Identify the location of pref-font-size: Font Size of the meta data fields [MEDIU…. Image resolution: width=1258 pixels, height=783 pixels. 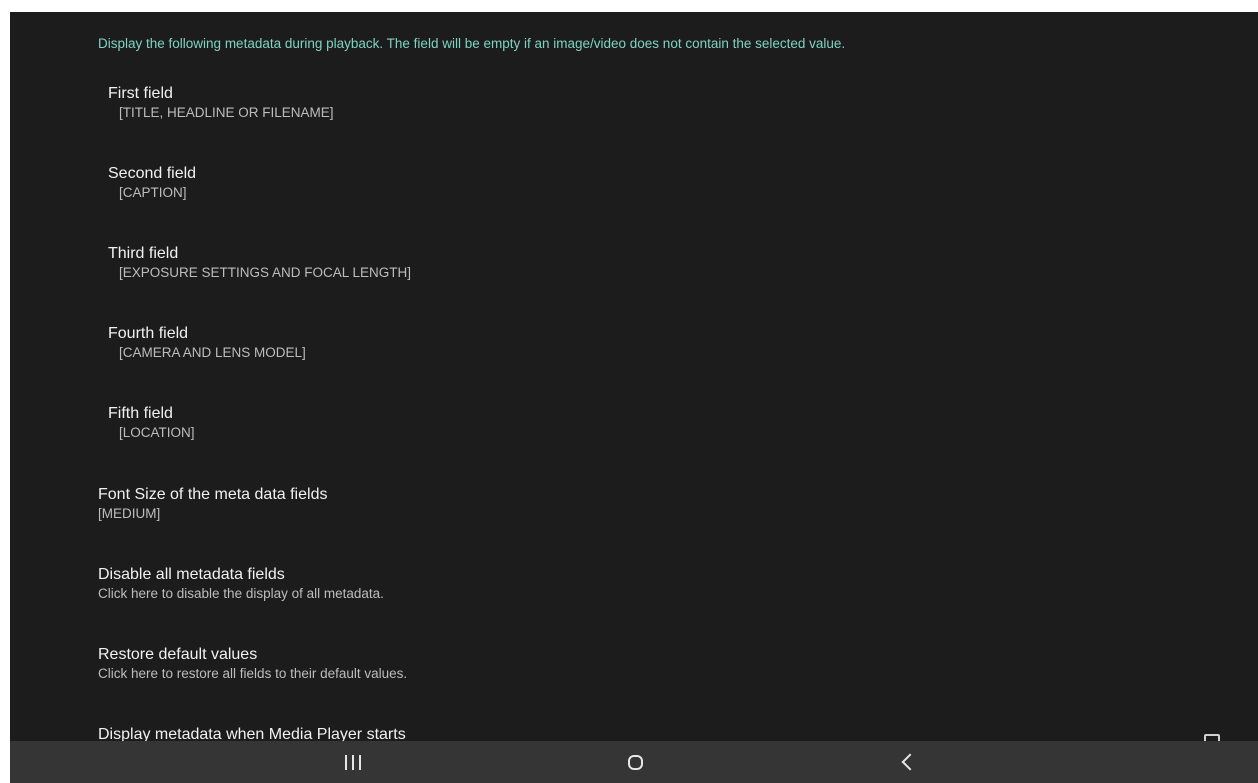
(212, 504).